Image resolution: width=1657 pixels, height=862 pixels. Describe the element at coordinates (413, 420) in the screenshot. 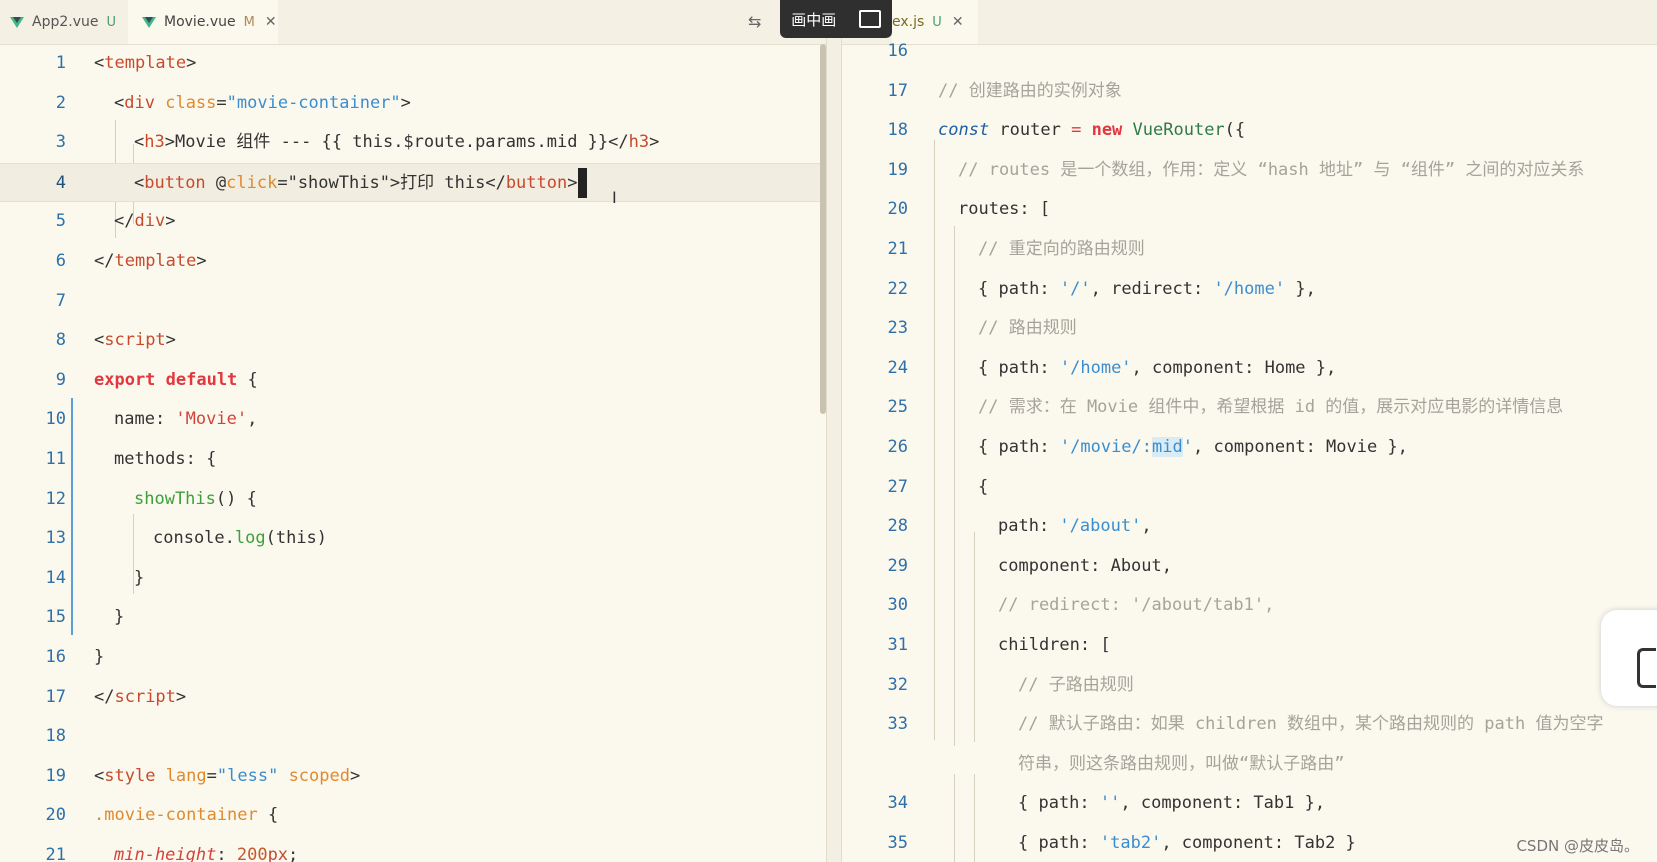

I see `code-line: 10 name: 'Movie',` at that location.